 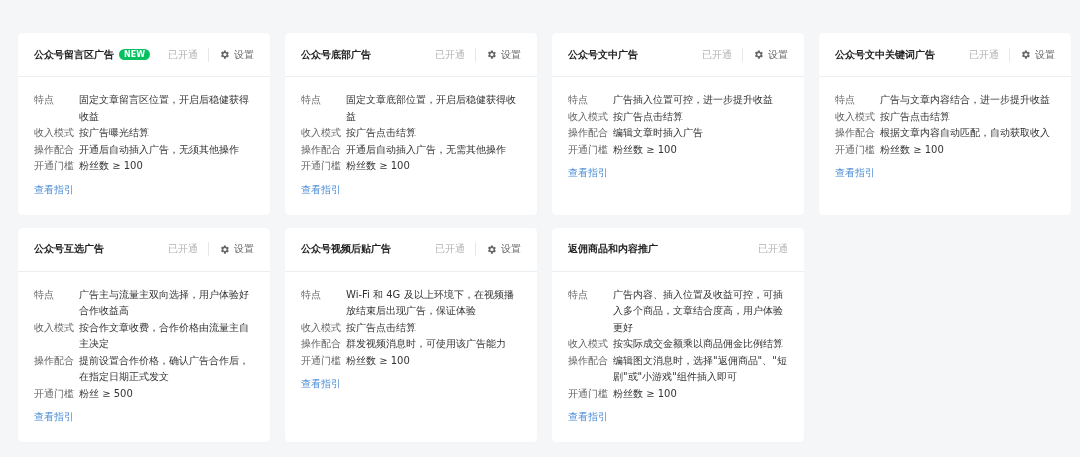 I want to click on field-value: 广告主与流量主双向选择，用户体验好合作收益高, so click(x=164, y=302).